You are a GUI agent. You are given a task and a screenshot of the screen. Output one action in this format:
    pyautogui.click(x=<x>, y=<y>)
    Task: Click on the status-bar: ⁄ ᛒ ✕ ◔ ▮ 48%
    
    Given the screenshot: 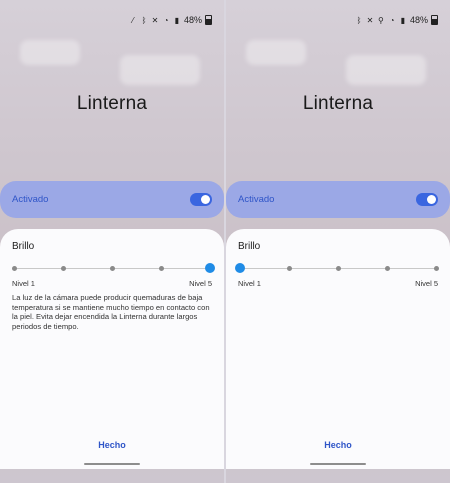 What is the action you would take?
    pyautogui.click(x=170, y=20)
    